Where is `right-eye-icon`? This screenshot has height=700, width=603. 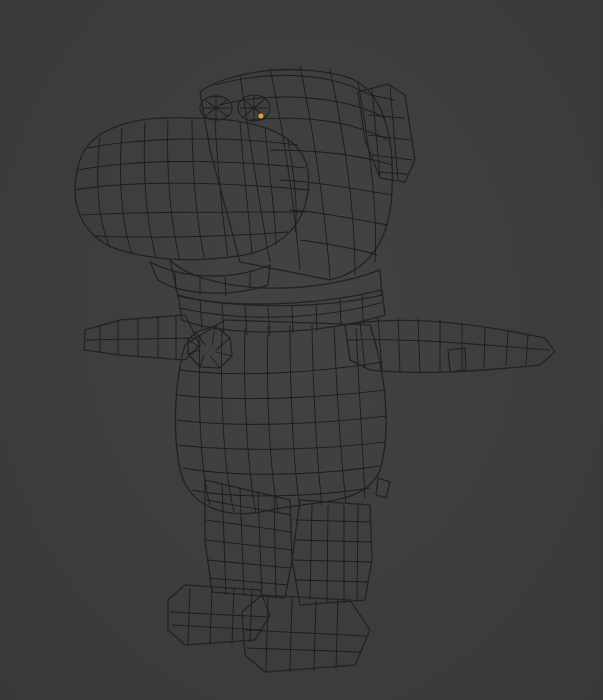
right-eye-icon is located at coordinates (254, 108).